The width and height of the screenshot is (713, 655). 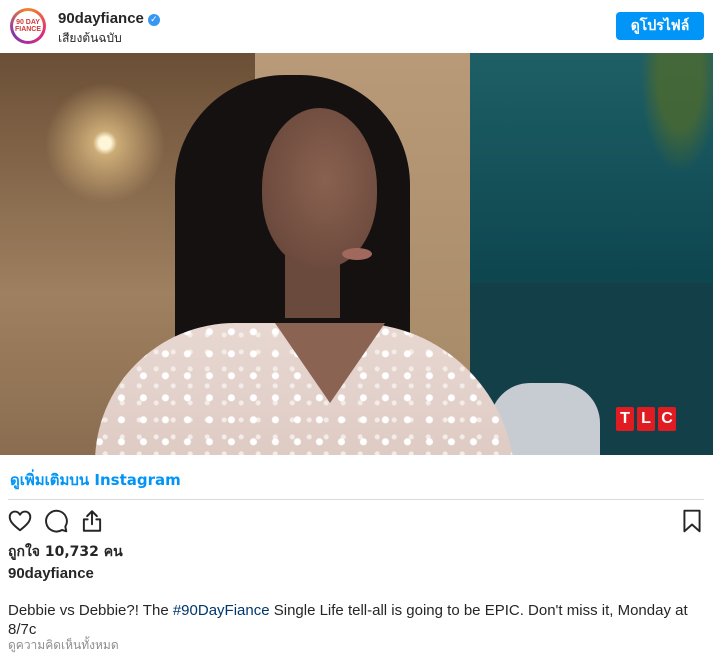 I want to click on lips, so click(x=357, y=254).